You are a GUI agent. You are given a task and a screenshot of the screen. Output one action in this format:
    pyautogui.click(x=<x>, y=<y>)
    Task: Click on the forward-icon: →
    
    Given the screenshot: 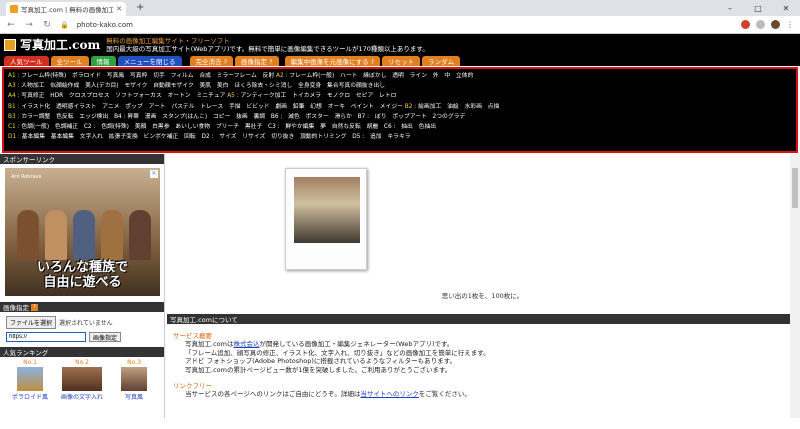 What is the action you would take?
    pyautogui.click(x=29, y=25)
    